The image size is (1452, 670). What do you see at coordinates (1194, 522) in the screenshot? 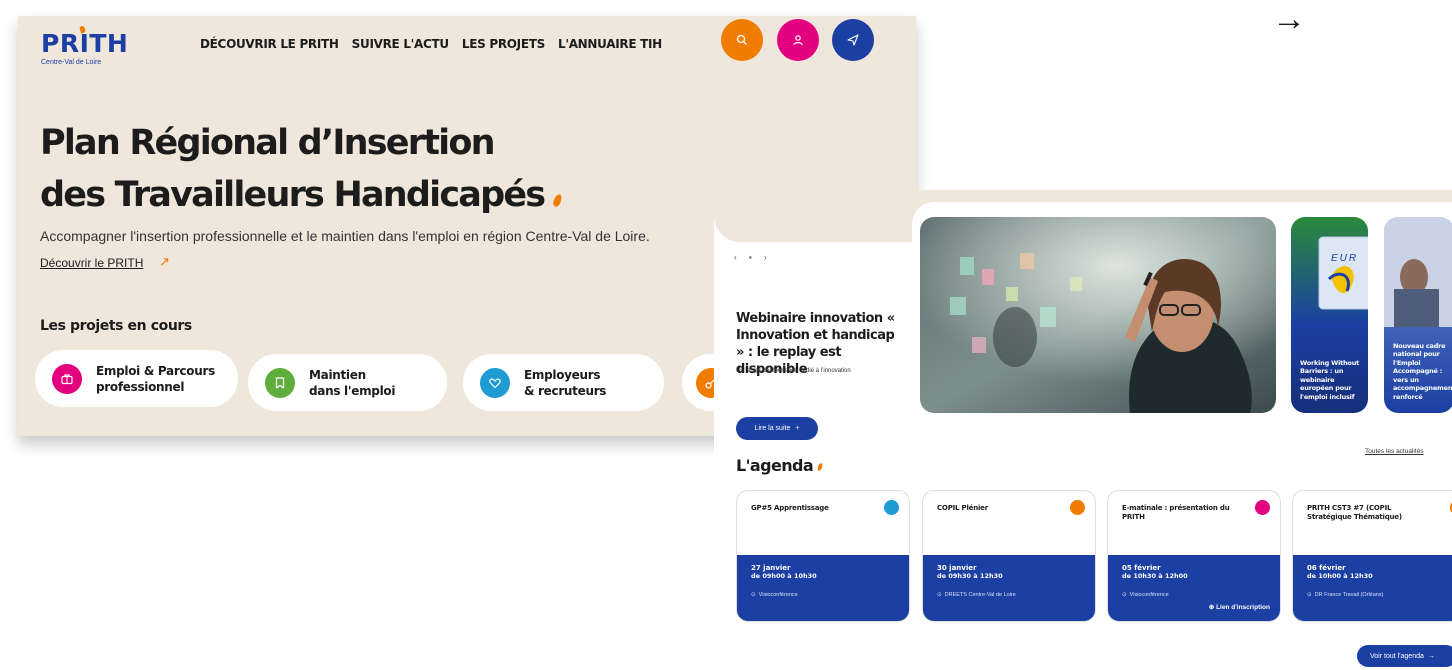
I see `event-card-header: E-matinale : présentation du PRITH` at bounding box center [1194, 522].